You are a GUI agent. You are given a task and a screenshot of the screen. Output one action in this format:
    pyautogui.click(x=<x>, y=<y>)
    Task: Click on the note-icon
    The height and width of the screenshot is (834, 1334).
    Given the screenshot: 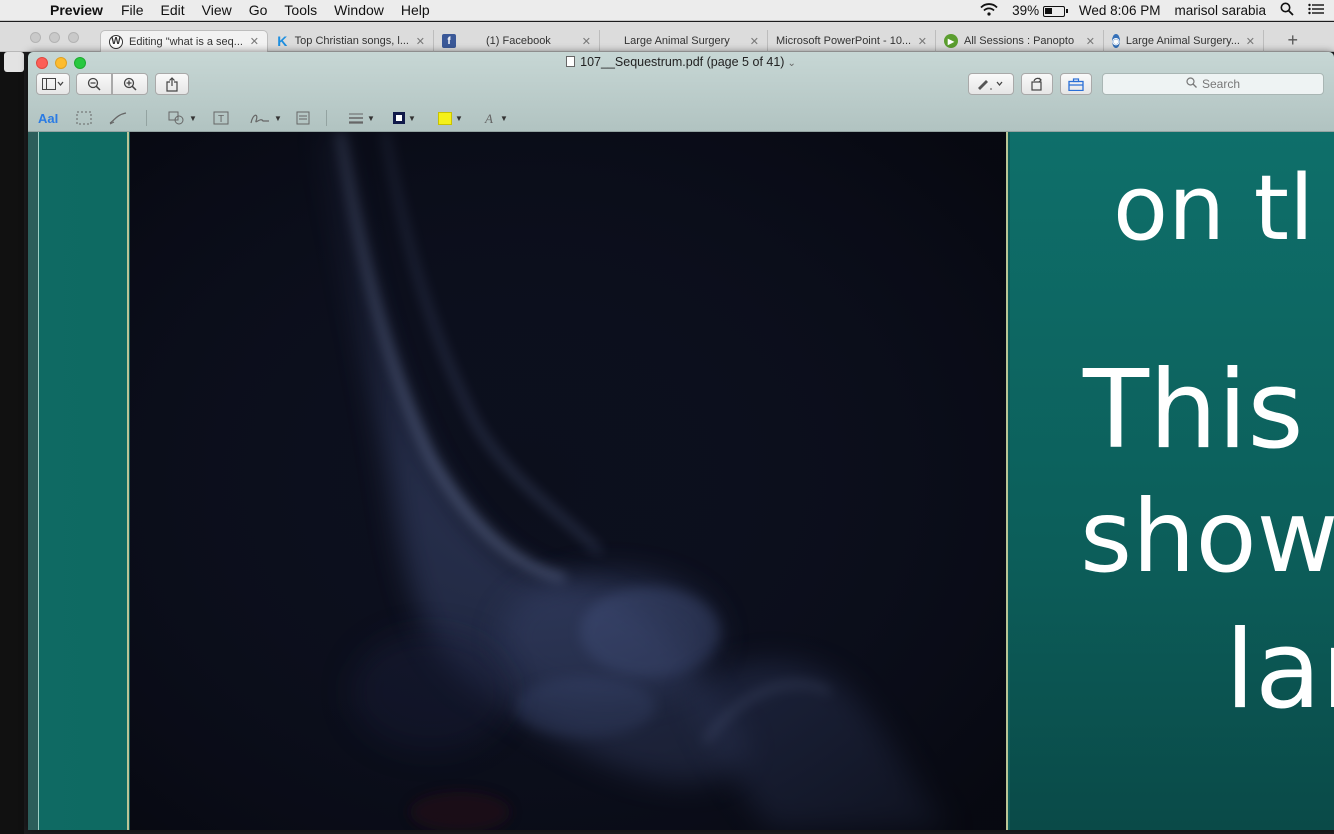 What is the action you would take?
    pyautogui.click(x=303, y=118)
    